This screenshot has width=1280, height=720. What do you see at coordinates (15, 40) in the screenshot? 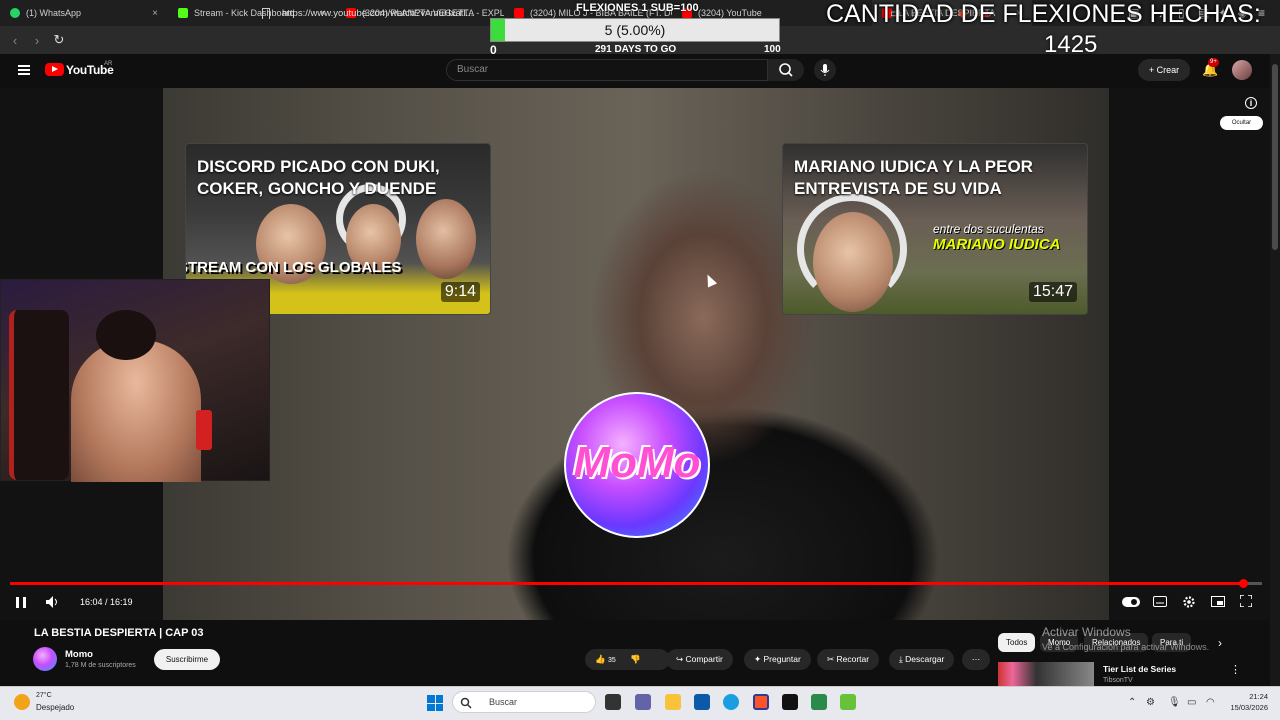
I see `back-icon: ‹` at bounding box center [15, 40].